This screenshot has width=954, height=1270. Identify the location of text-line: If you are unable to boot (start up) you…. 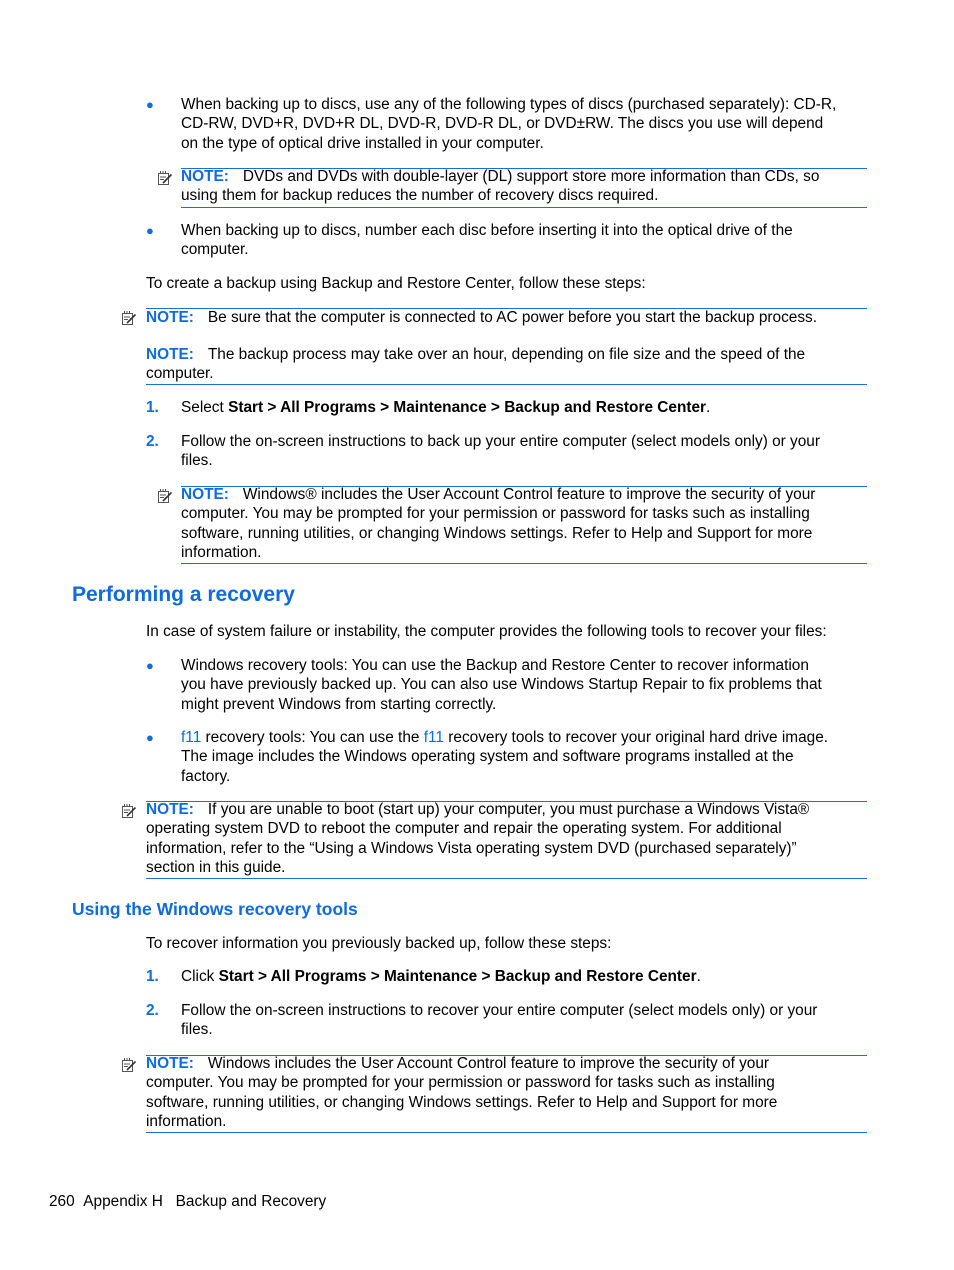
(508, 809).